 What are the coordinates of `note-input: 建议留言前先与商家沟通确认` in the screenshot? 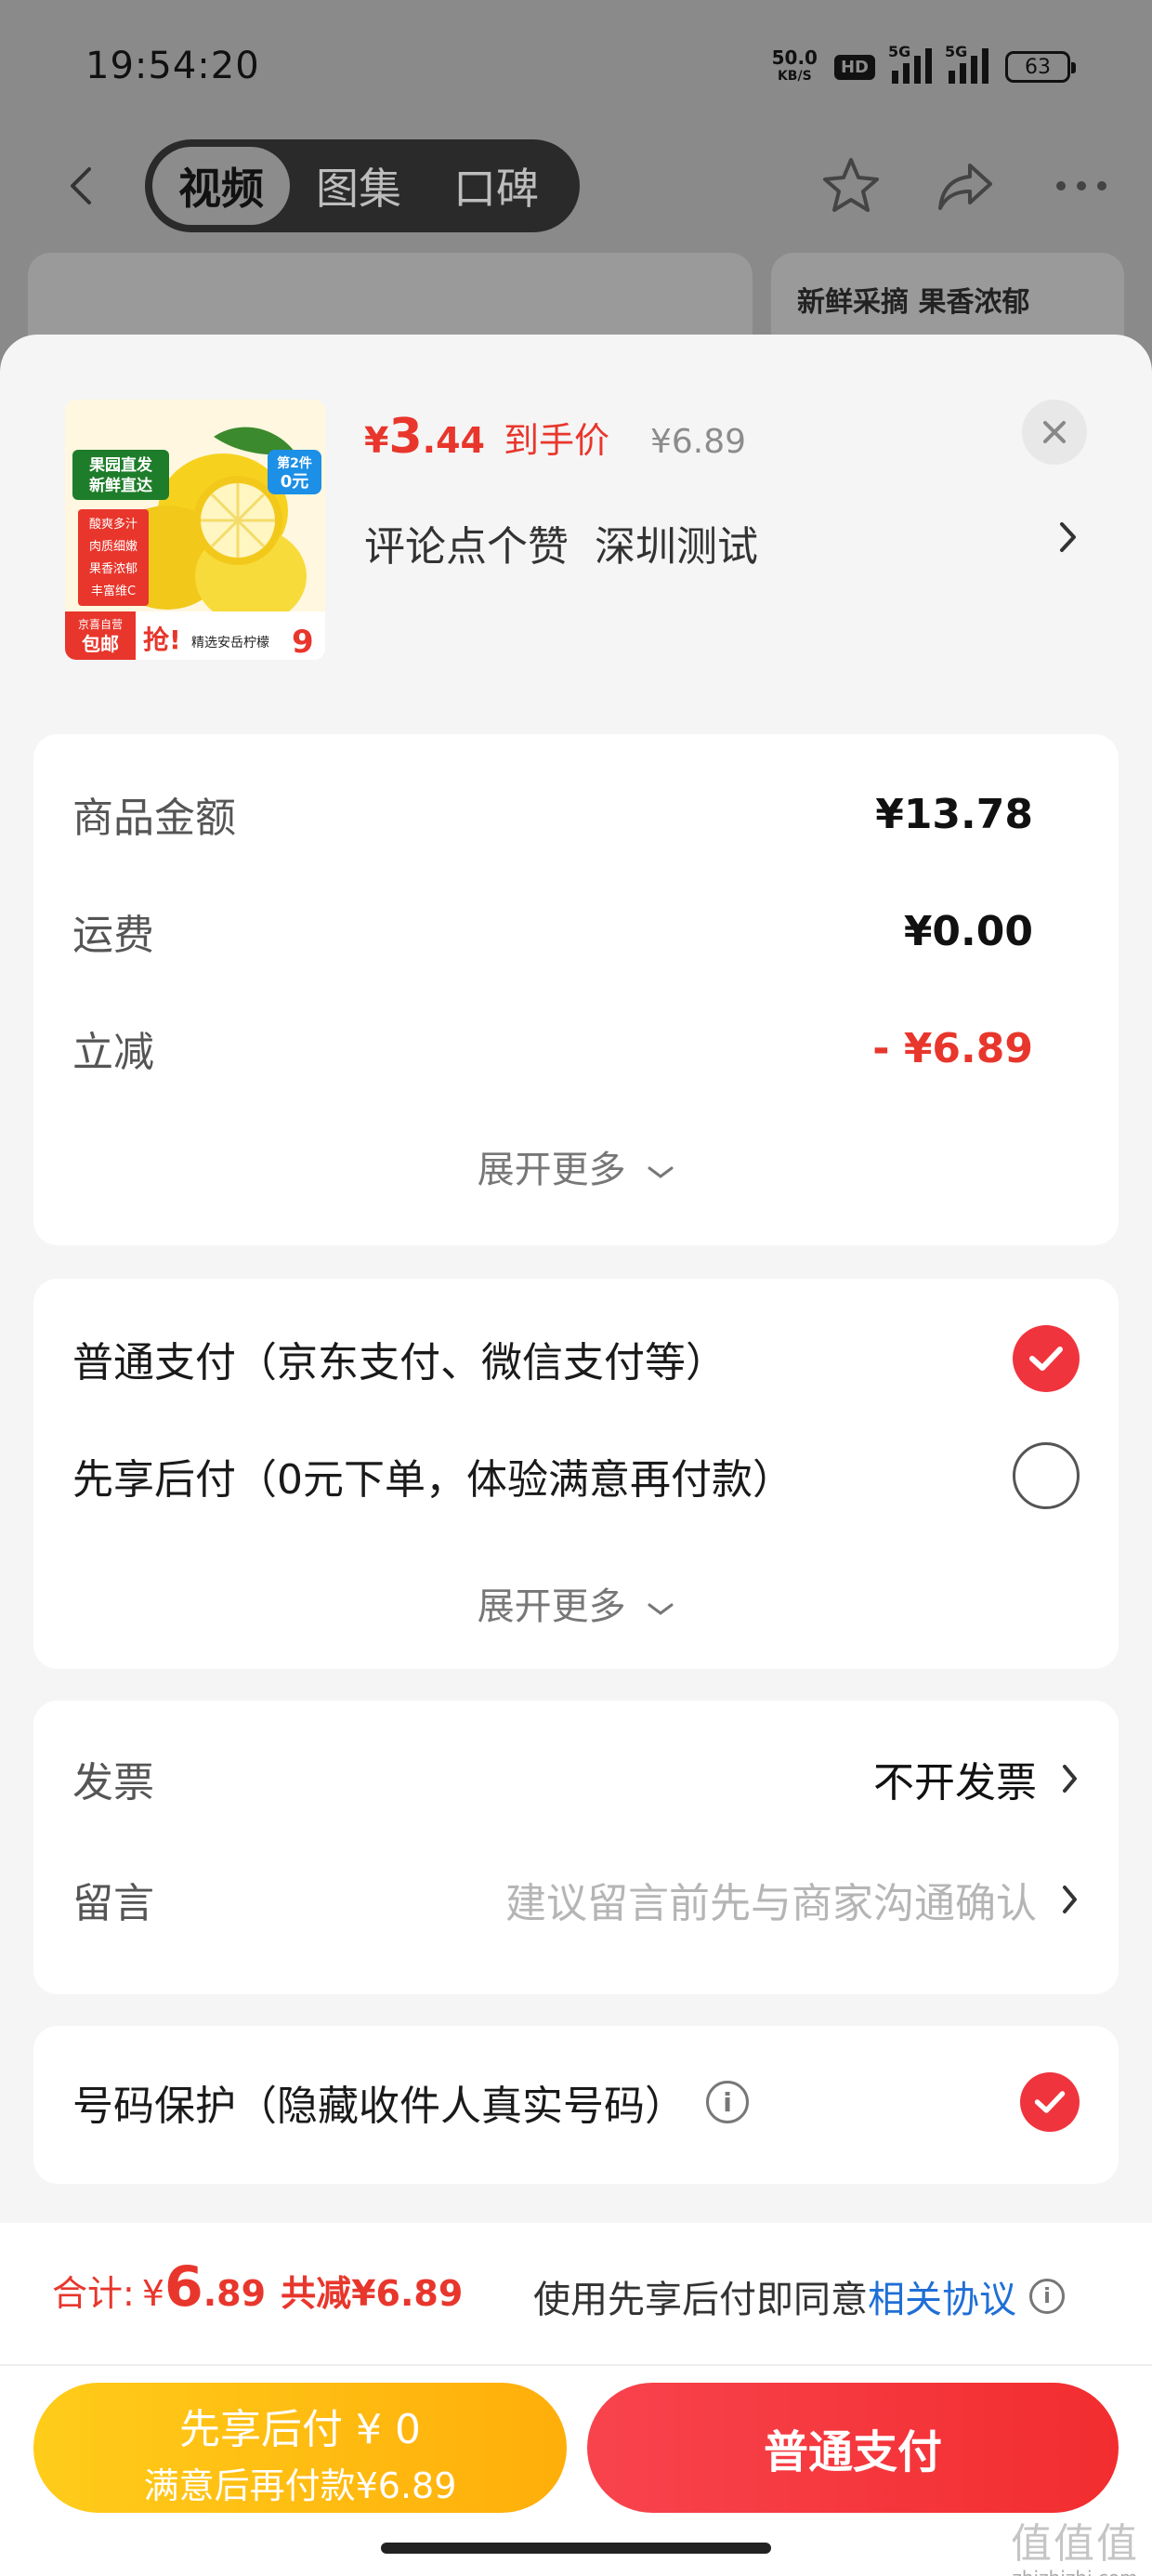 It's located at (771, 1899).